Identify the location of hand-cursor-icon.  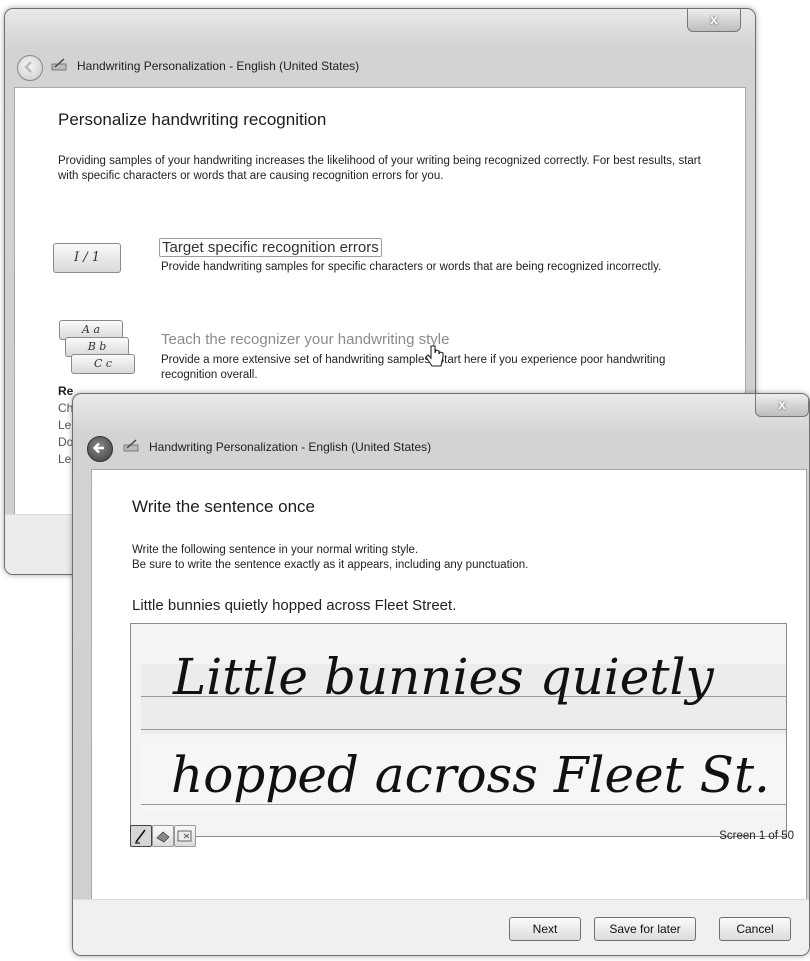
(434, 356).